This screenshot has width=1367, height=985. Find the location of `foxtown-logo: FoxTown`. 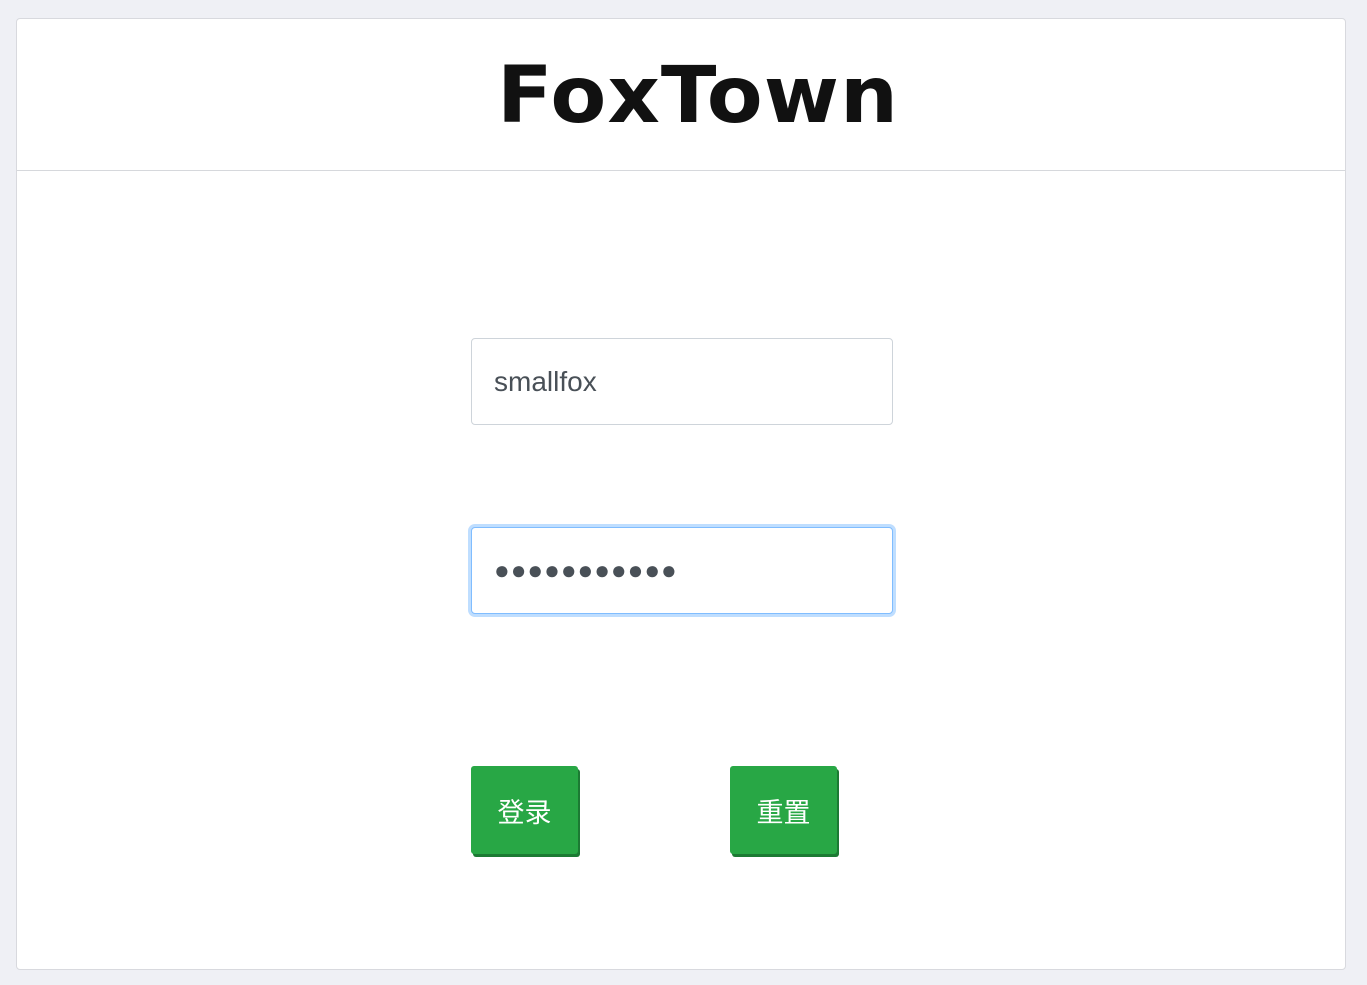

foxtown-logo: FoxTown is located at coordinates (699, 94).